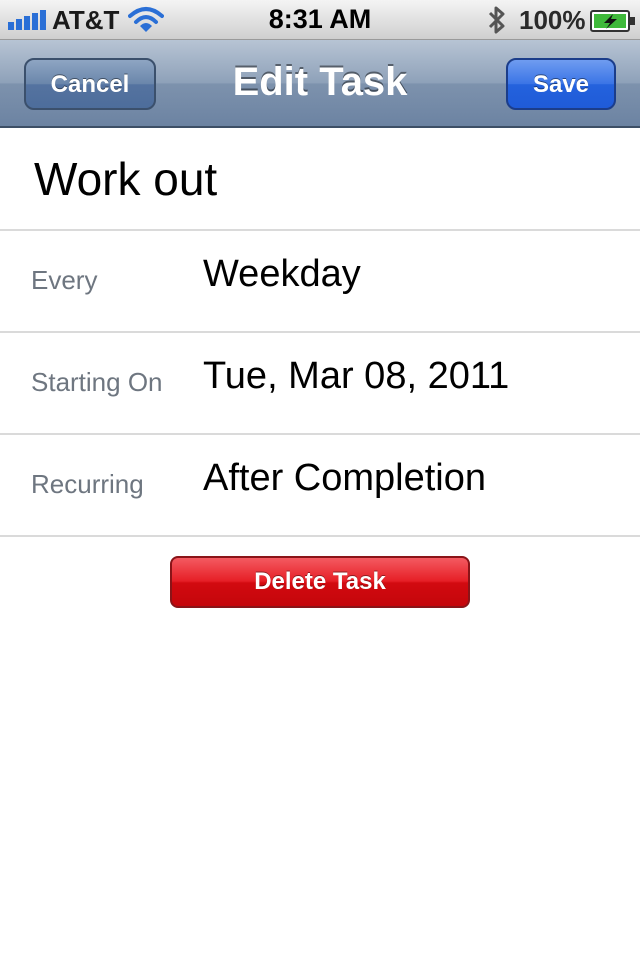 The width and height of the screenshot is (640, 960). What do you see at coordinates (282, 274) in the screenshot?
I see `every-value: Weekday` at bounding box center [282, 274].